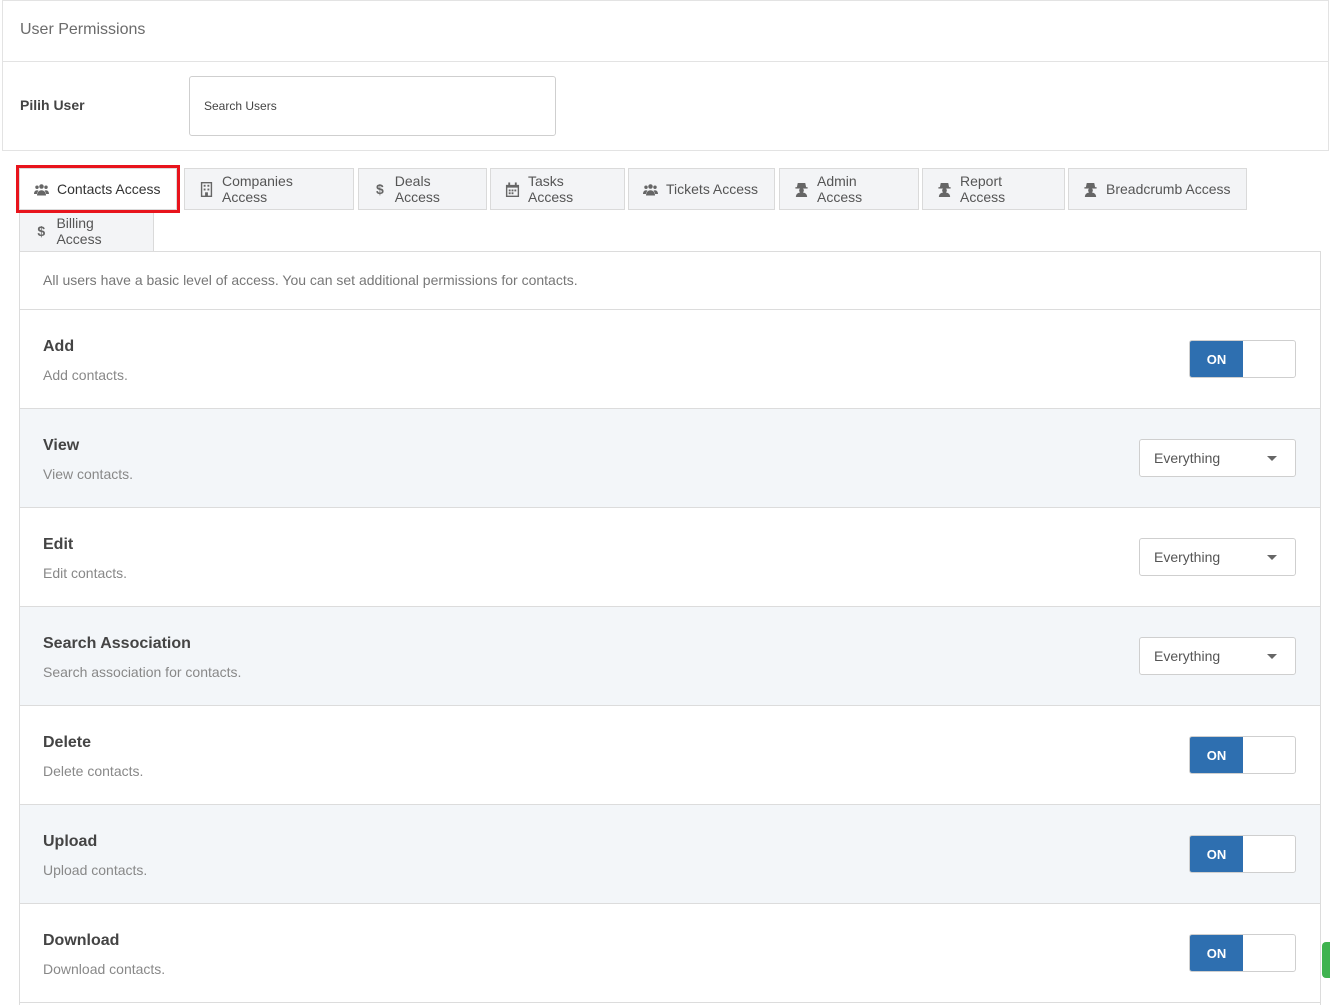  What do you see at coordinates (58, 544) in the screenshot?
I see `permission-title: Edit` at bounding box center [58, 544].